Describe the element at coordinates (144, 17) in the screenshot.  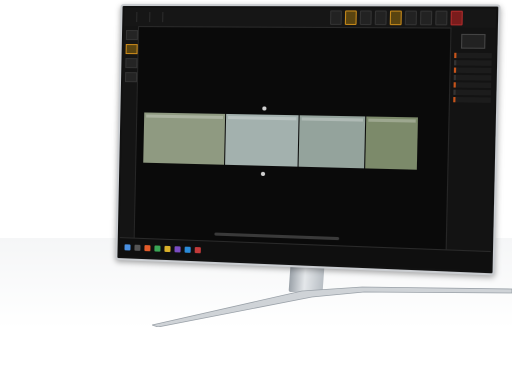
I see `tab-edit` at that location.